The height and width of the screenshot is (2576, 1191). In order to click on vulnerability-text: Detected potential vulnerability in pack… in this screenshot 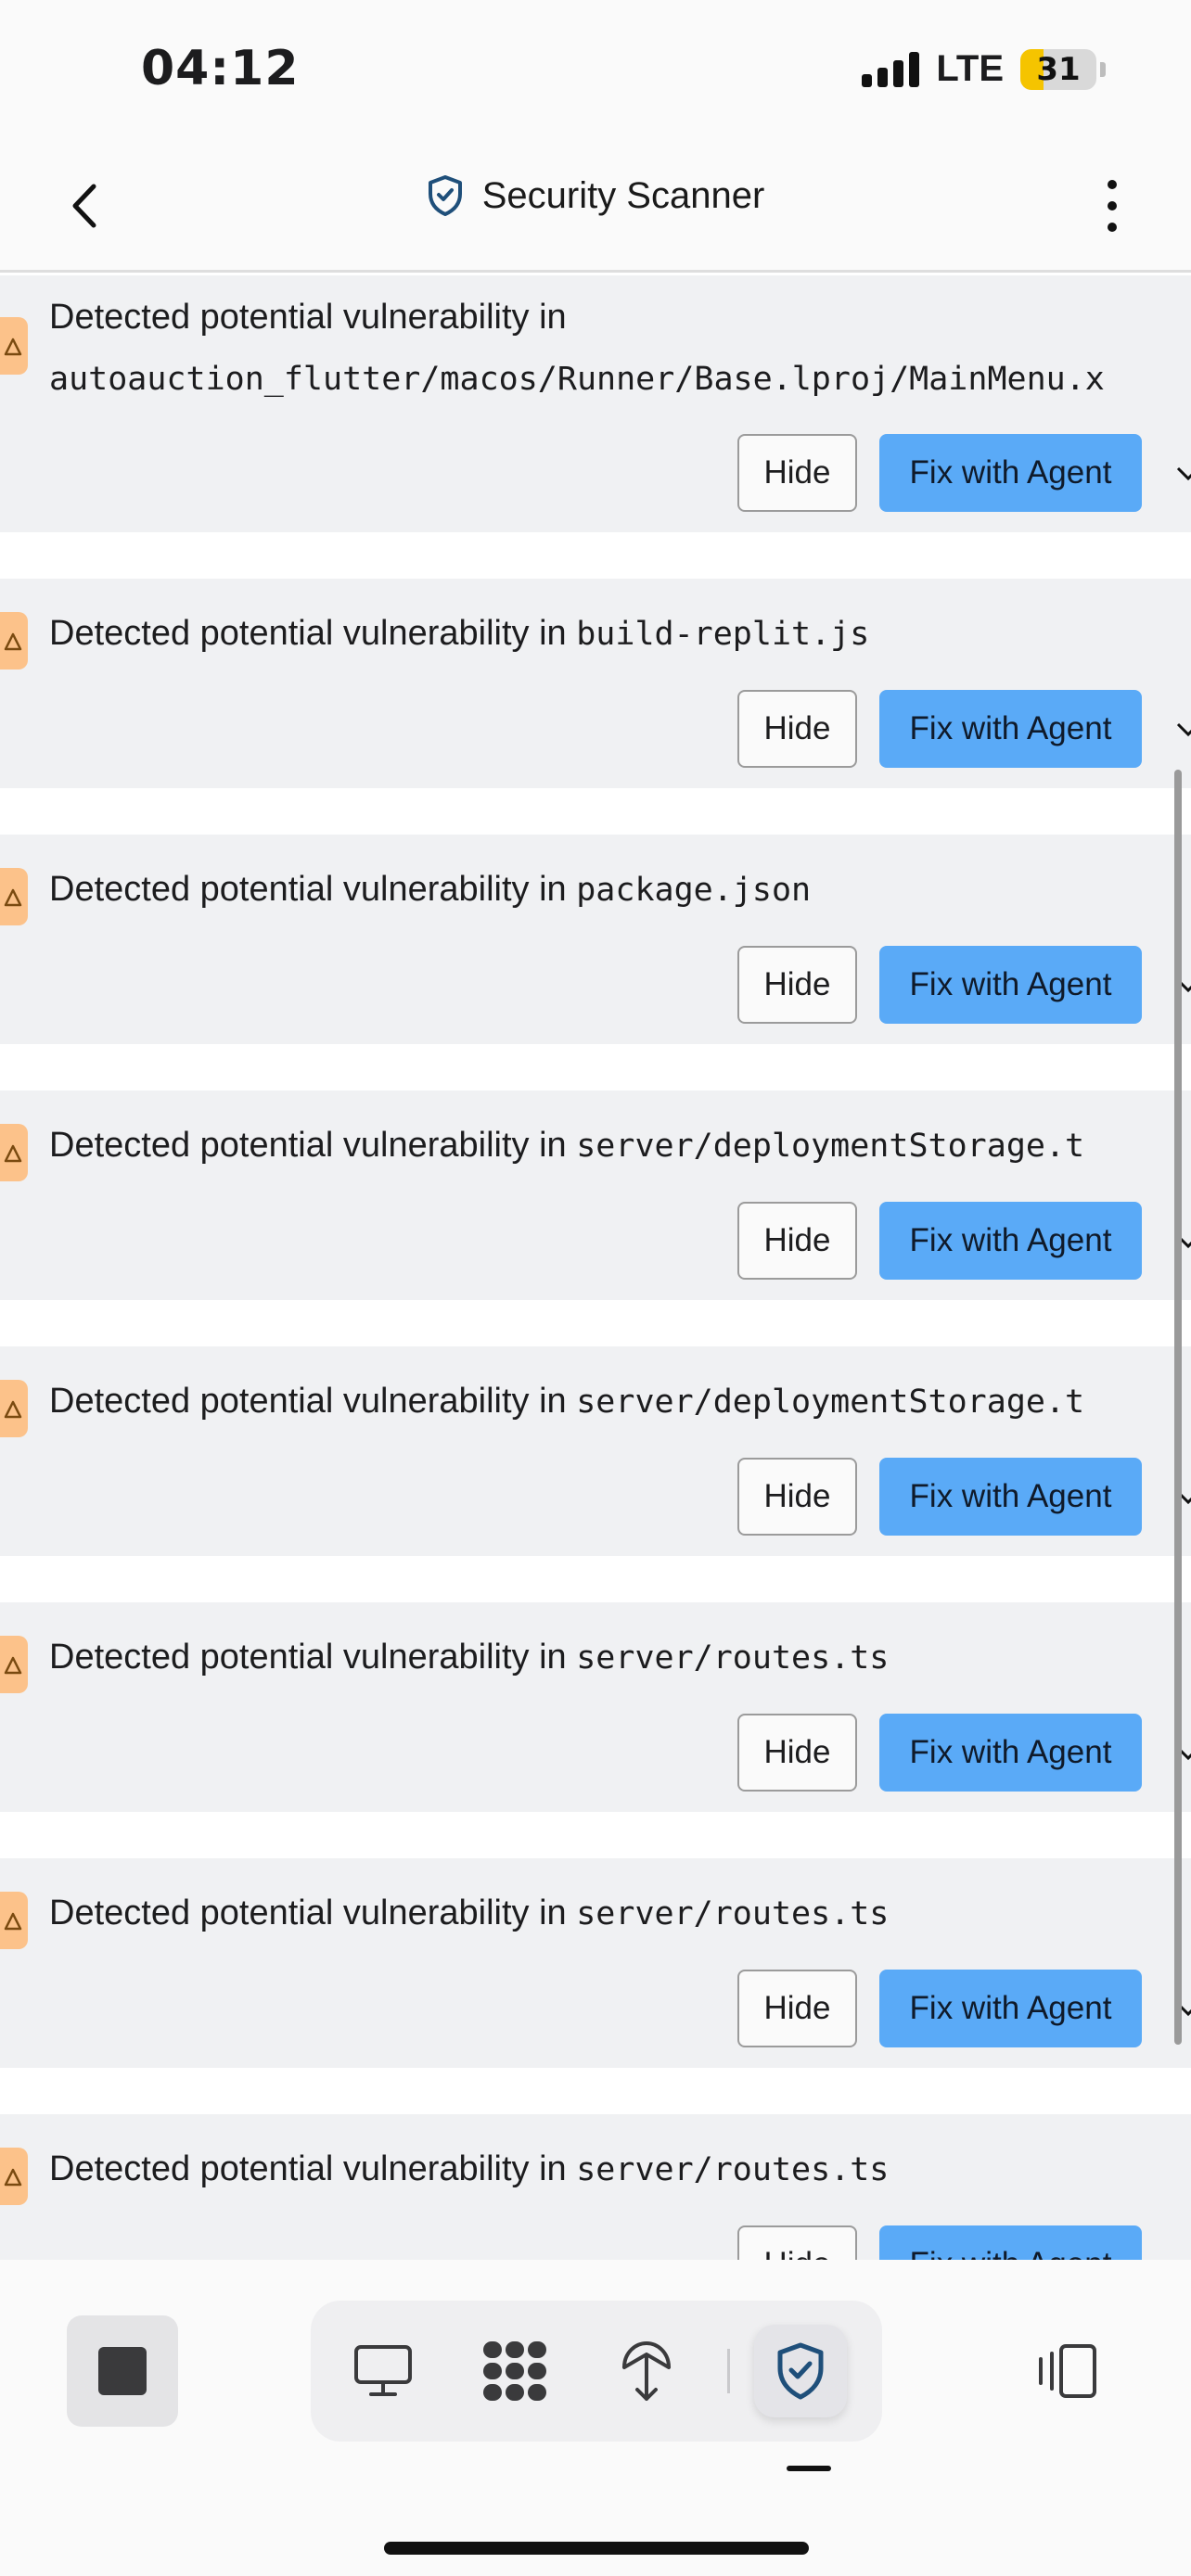, I will do `click(430, 890)`.